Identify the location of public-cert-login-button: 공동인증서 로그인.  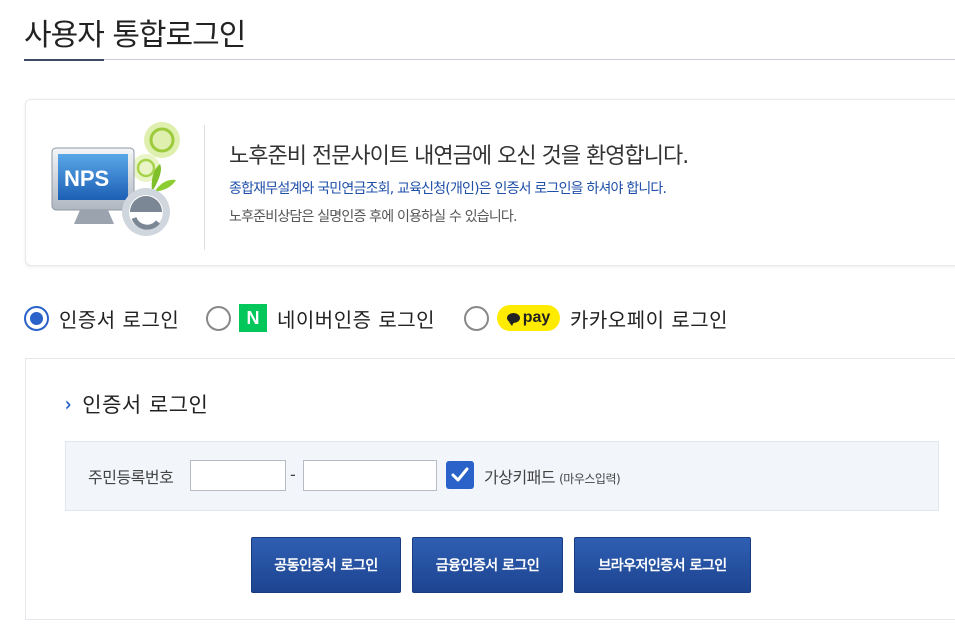
(326, 565).